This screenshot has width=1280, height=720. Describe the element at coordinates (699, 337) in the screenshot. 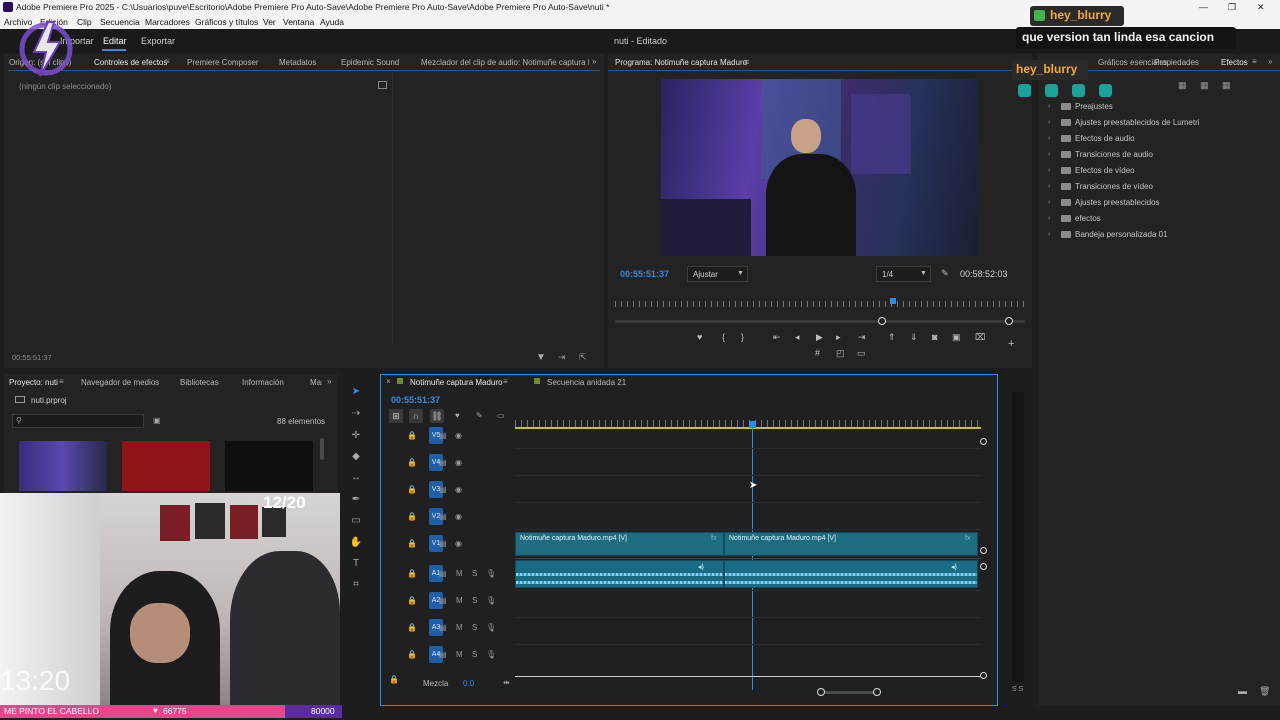

I see `marker-icon: ♥` at that location.